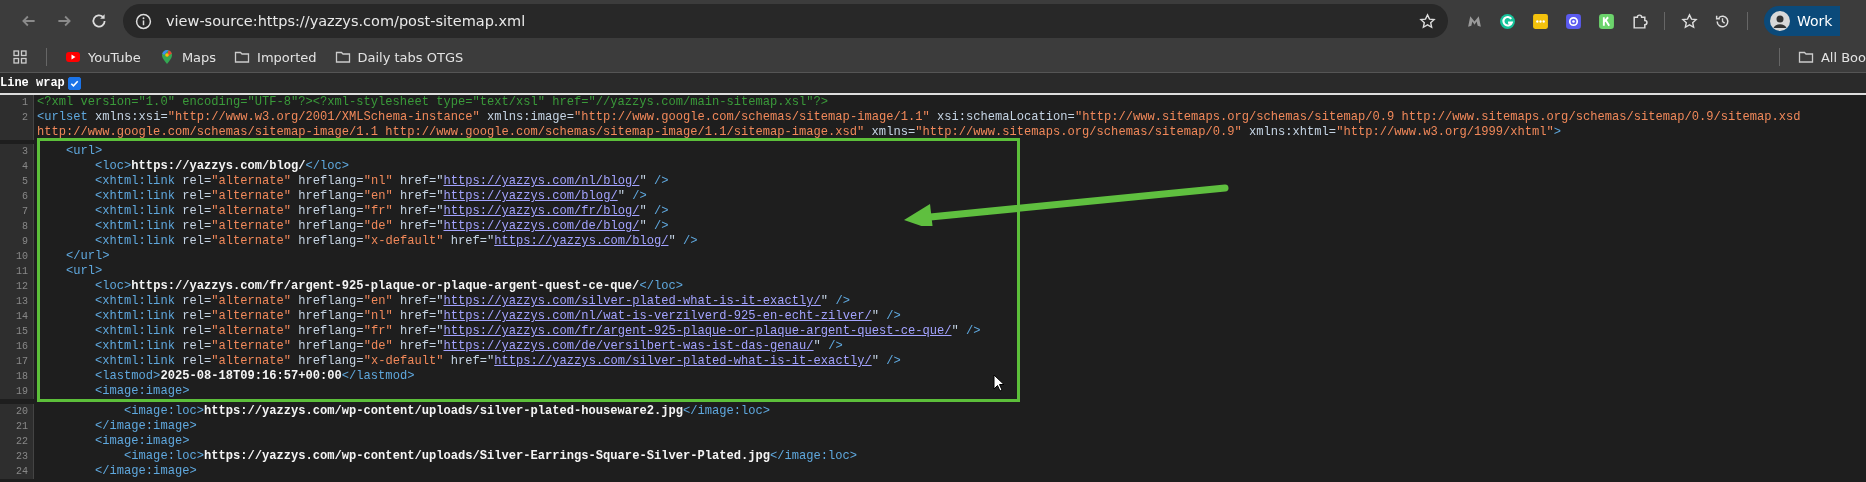  What do you see at coordinates (1689, 21) in the screenshot?
I see `bookmark-star-icon` at bounding box center [1689, 21].